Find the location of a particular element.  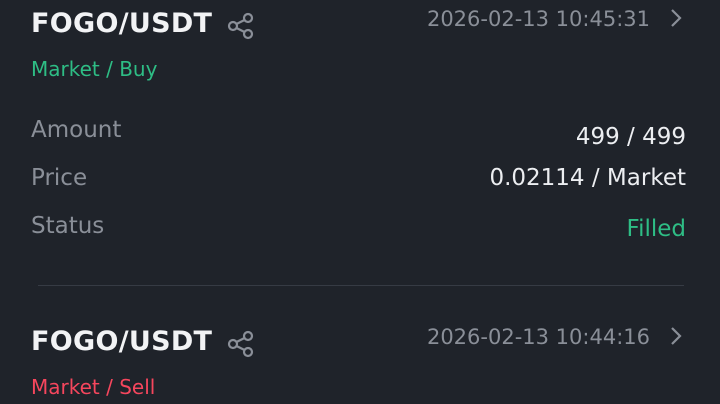

price-label: Price is located at coordinates (59, 178).